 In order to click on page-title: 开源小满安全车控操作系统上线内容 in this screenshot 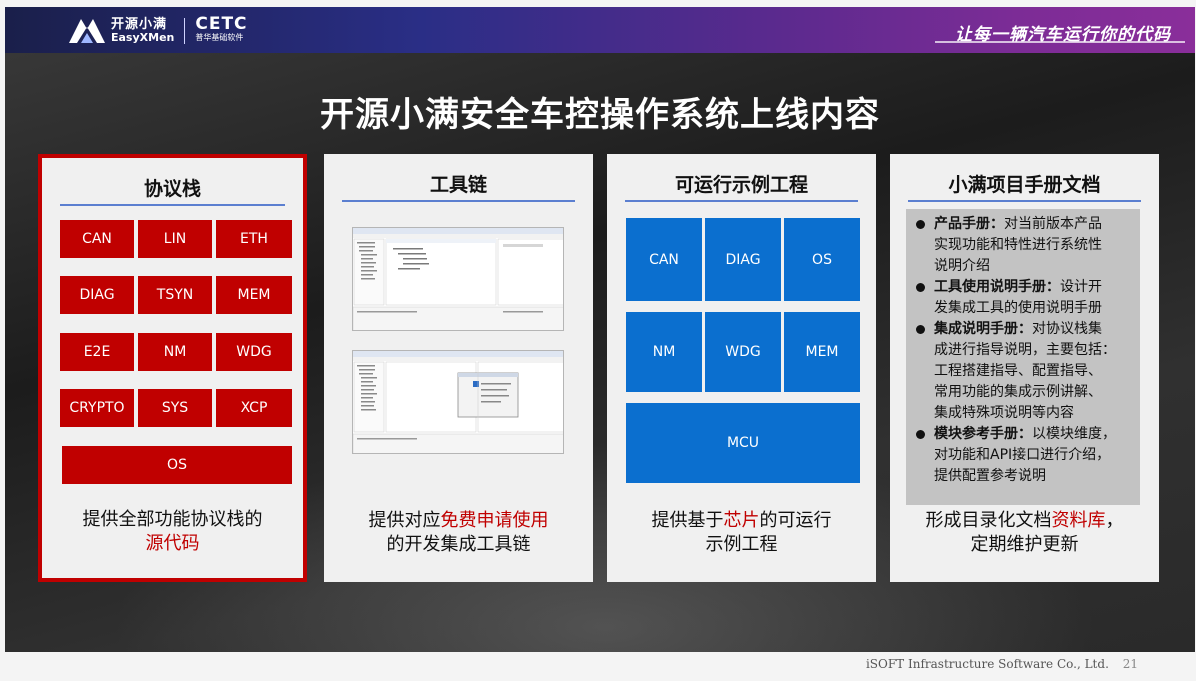, I will do `click(600, 115)`.